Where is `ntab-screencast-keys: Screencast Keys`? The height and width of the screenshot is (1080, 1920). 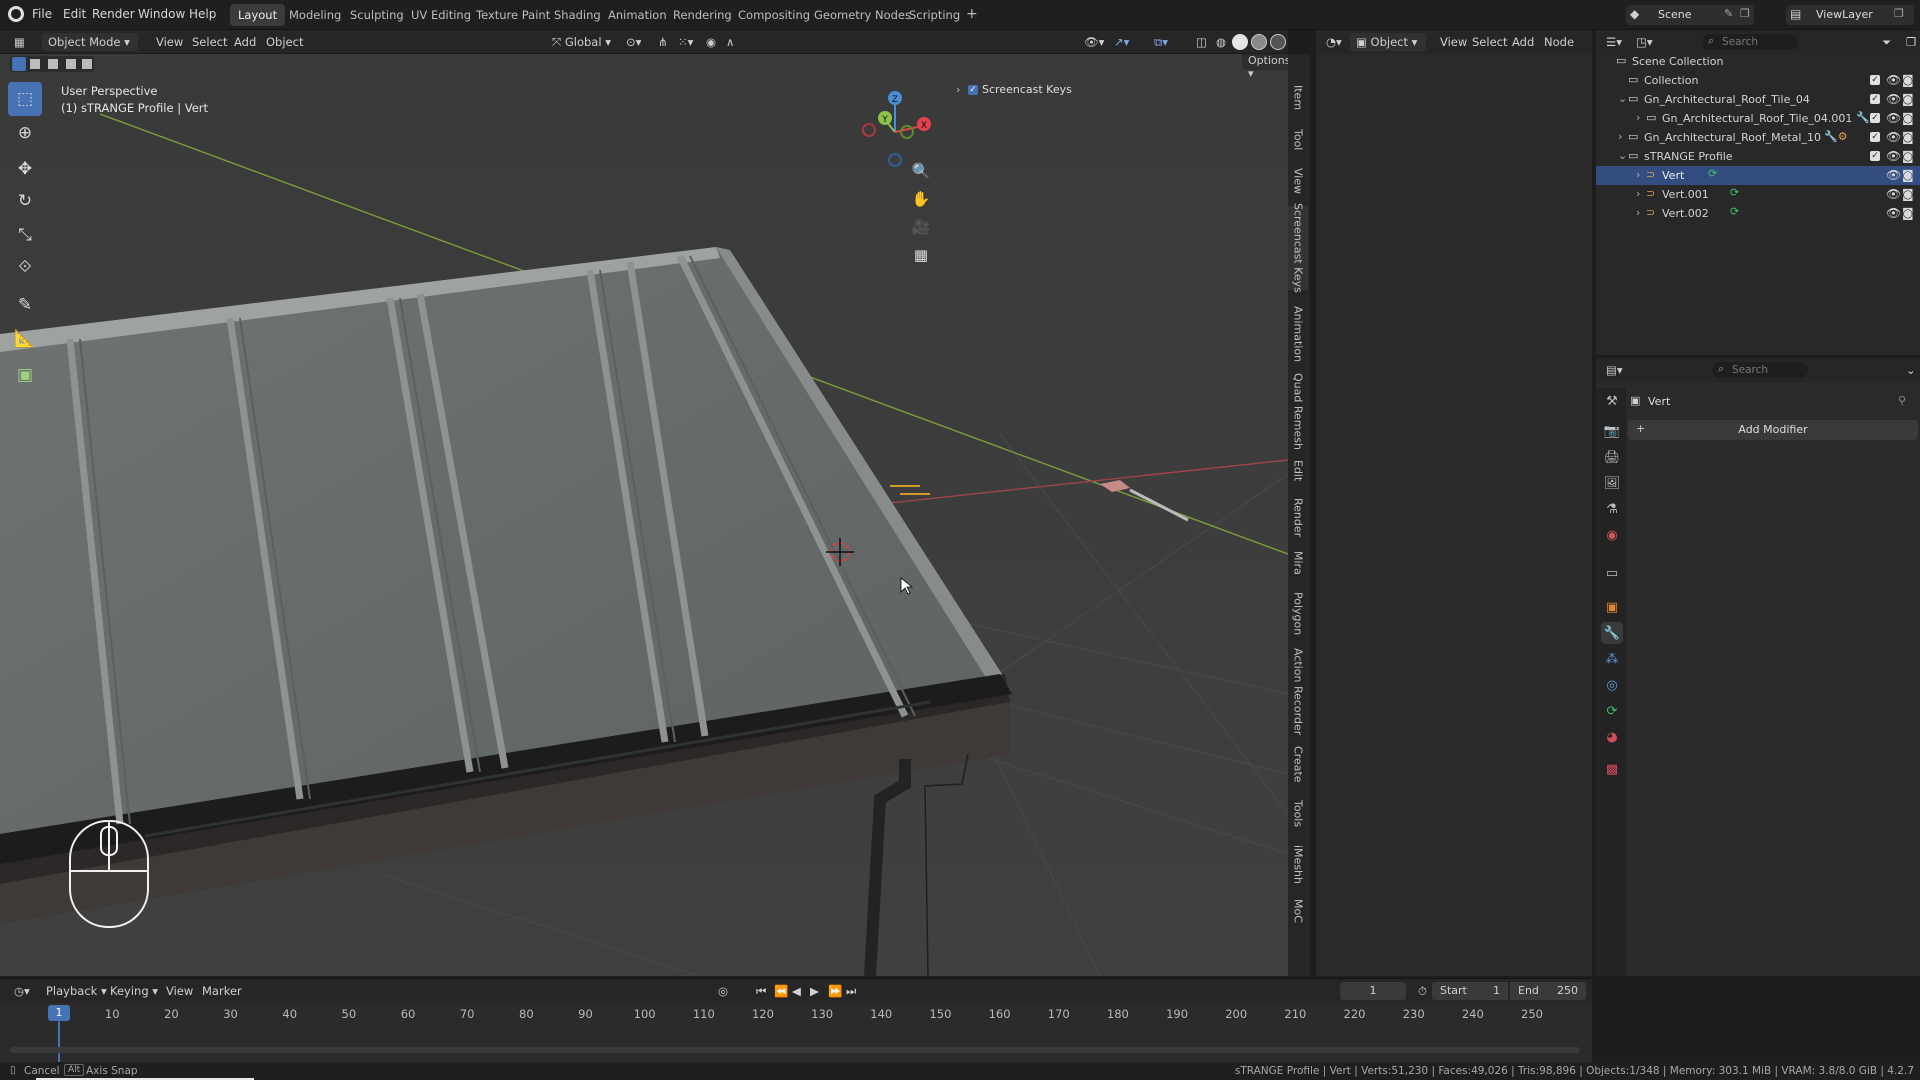 ntab-screencast-keys: Screencast Keys is located at coordinates (1298, 248).